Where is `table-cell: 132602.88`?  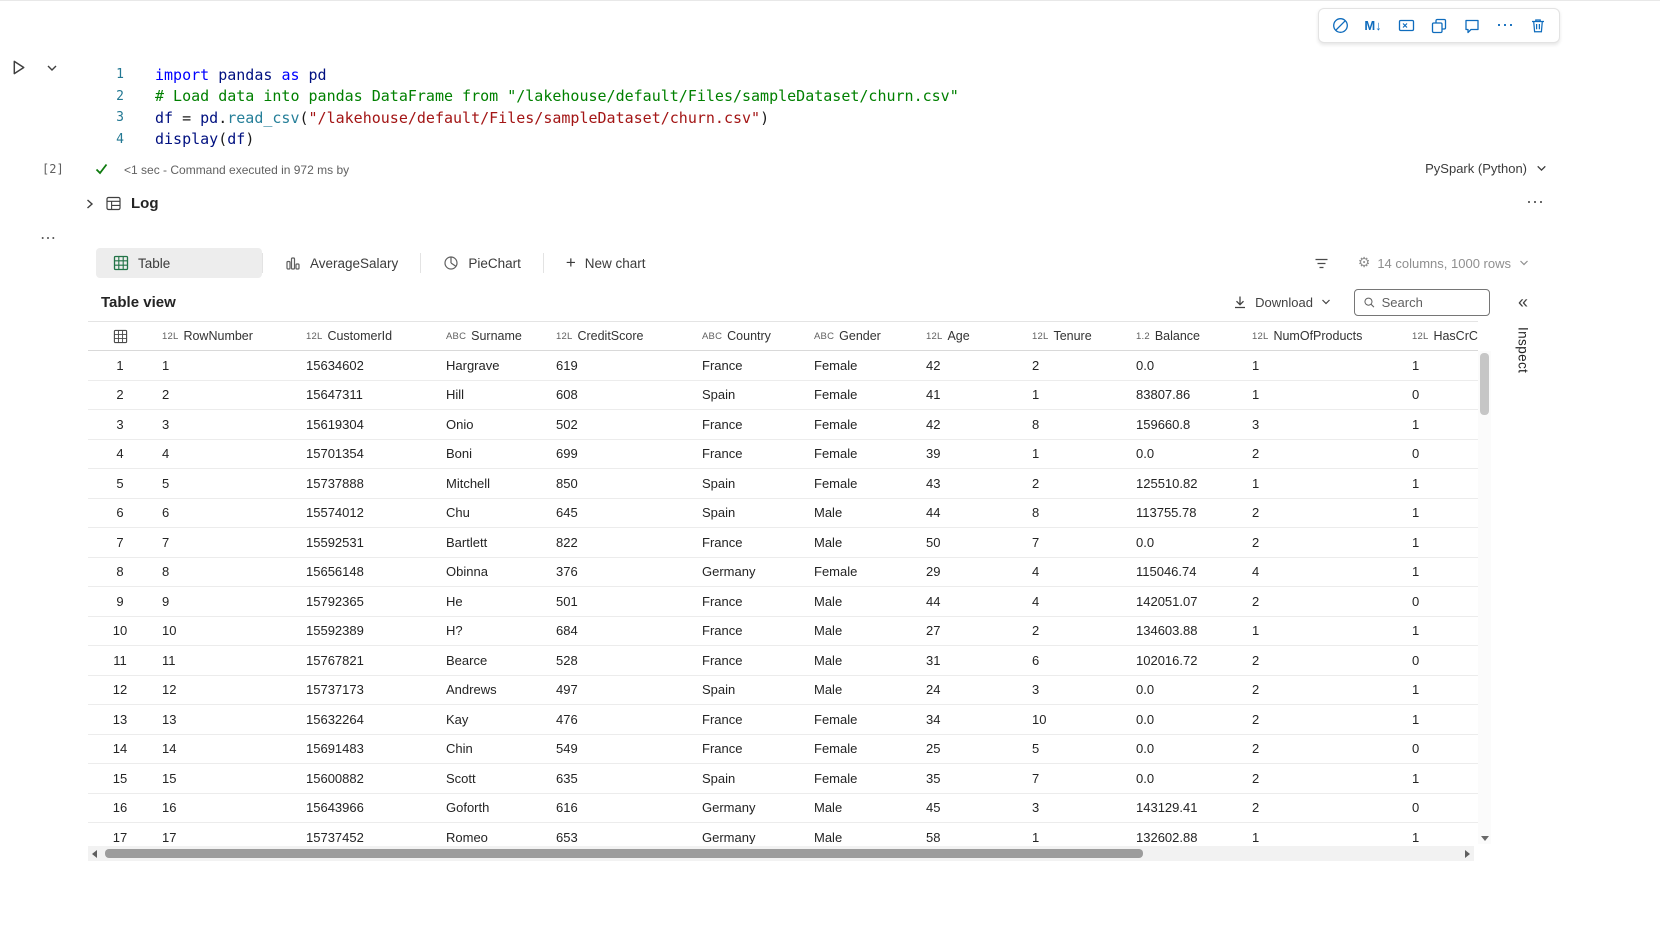
table-cell: 132602.88 is located at coordinates (1184, 833).